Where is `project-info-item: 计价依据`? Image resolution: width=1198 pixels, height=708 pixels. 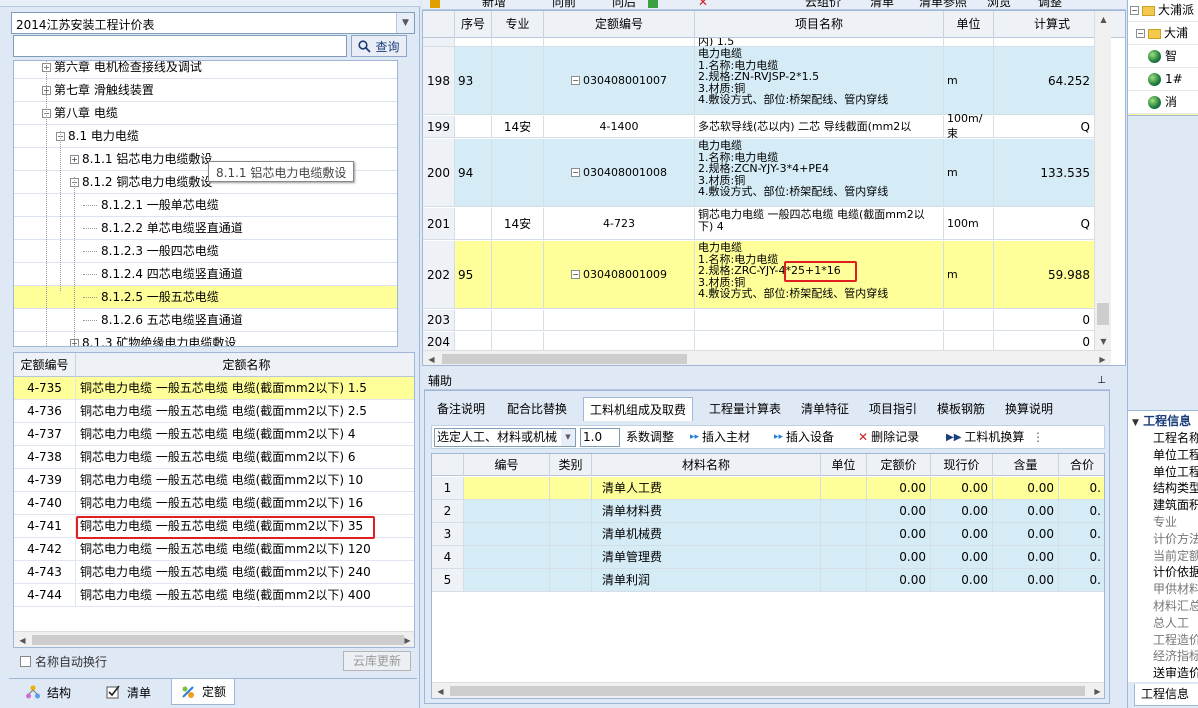 project-info-item: 计价依据 is located at coordinates (1175, 572).